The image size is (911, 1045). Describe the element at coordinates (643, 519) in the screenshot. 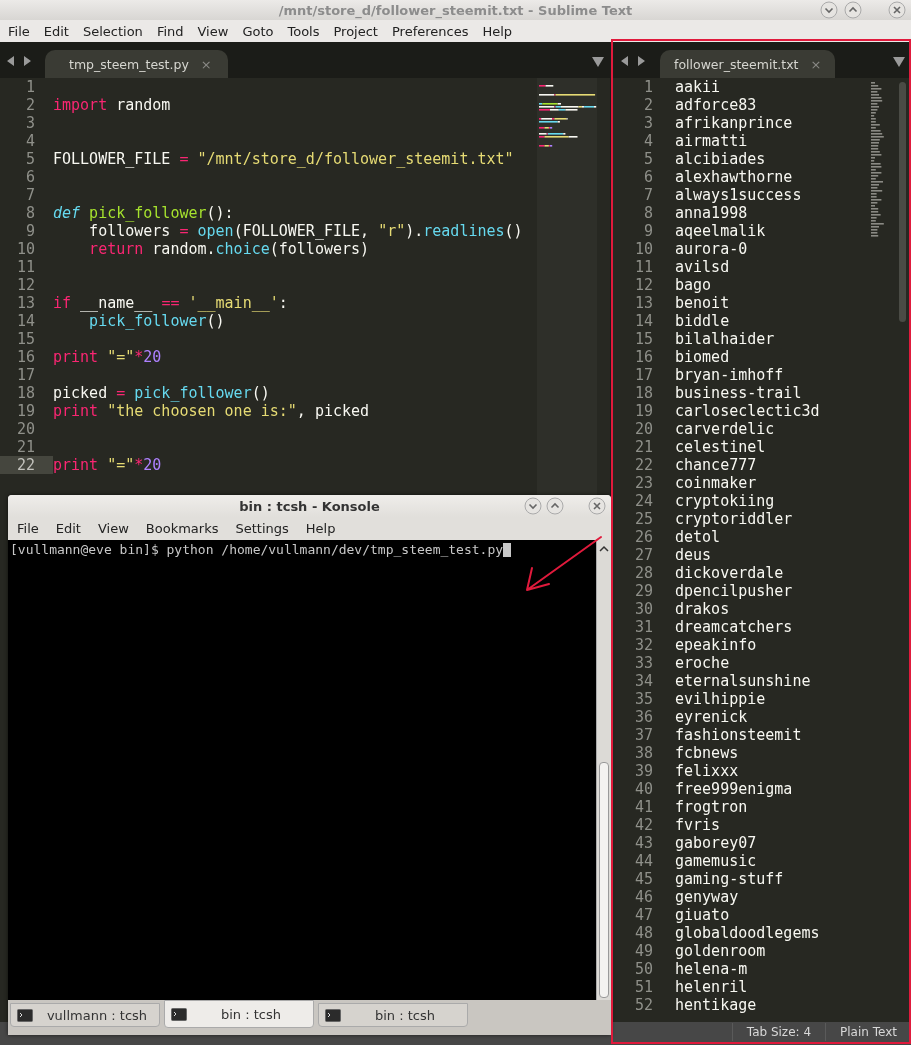

I see `line-number: 25` at that location.